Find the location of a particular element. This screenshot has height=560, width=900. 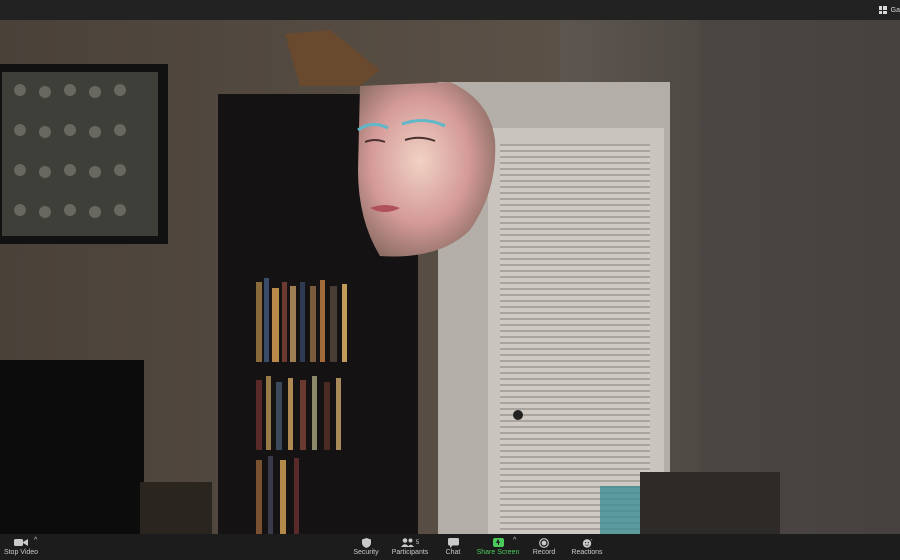

reactions-button: + Reactions is located at coordinates (587, 547).